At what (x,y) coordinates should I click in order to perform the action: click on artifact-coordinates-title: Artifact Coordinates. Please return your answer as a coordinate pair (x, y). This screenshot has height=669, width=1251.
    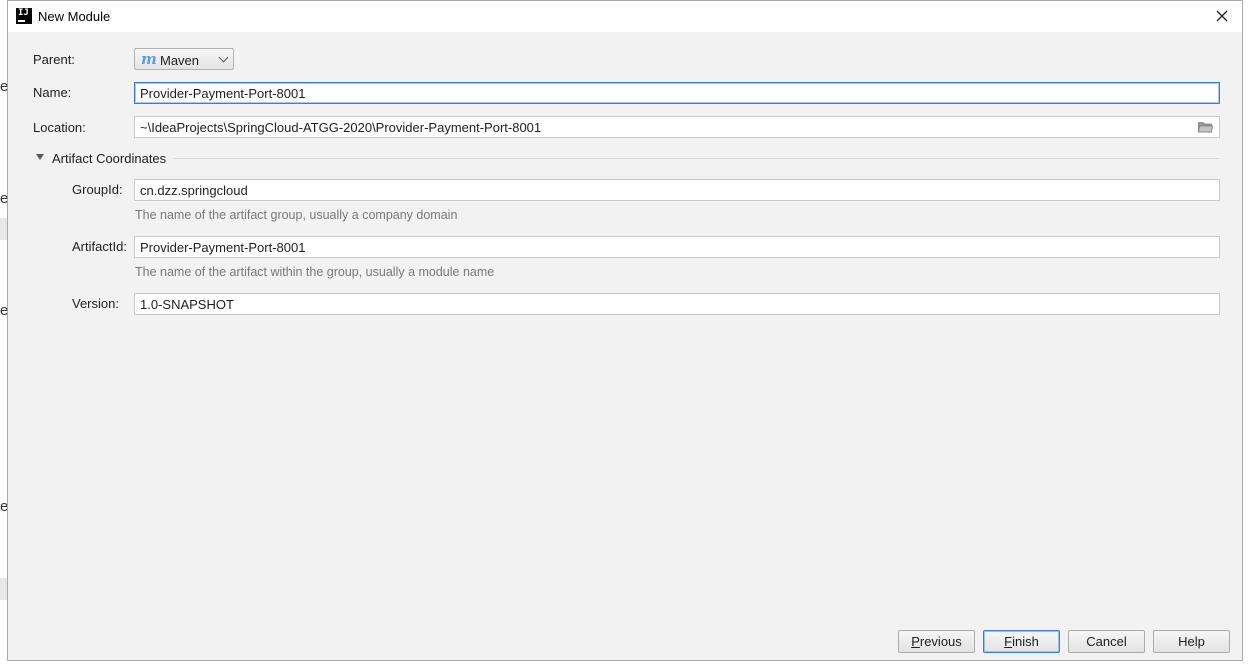
    Looking at the image, I should click on (109, 158).